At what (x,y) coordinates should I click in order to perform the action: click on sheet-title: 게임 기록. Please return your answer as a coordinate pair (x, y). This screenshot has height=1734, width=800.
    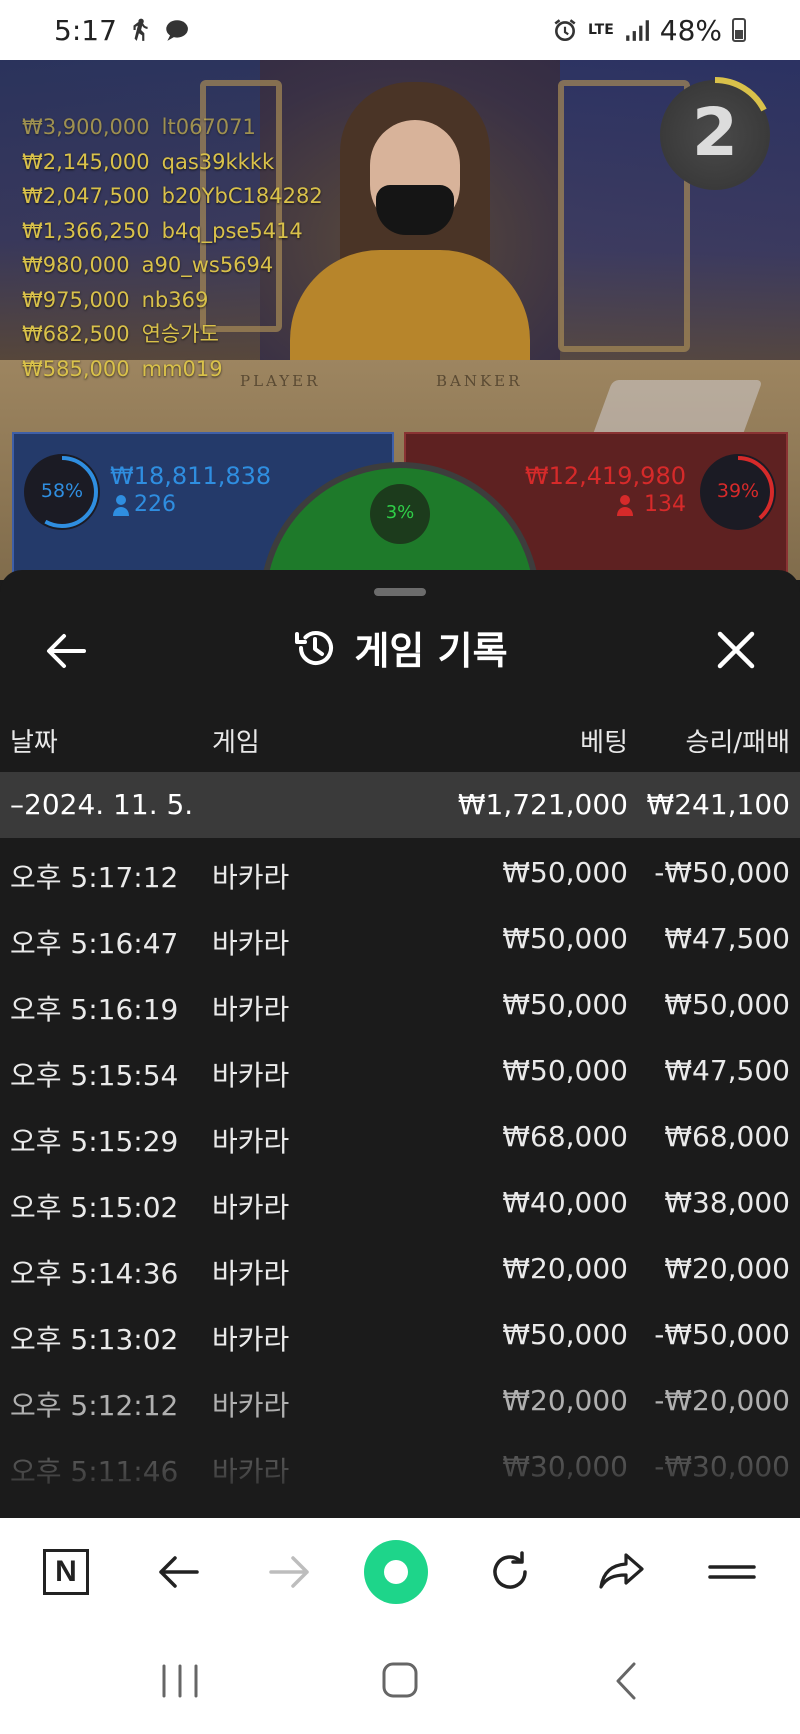
    Looking at the image, I should click on (431, 651).